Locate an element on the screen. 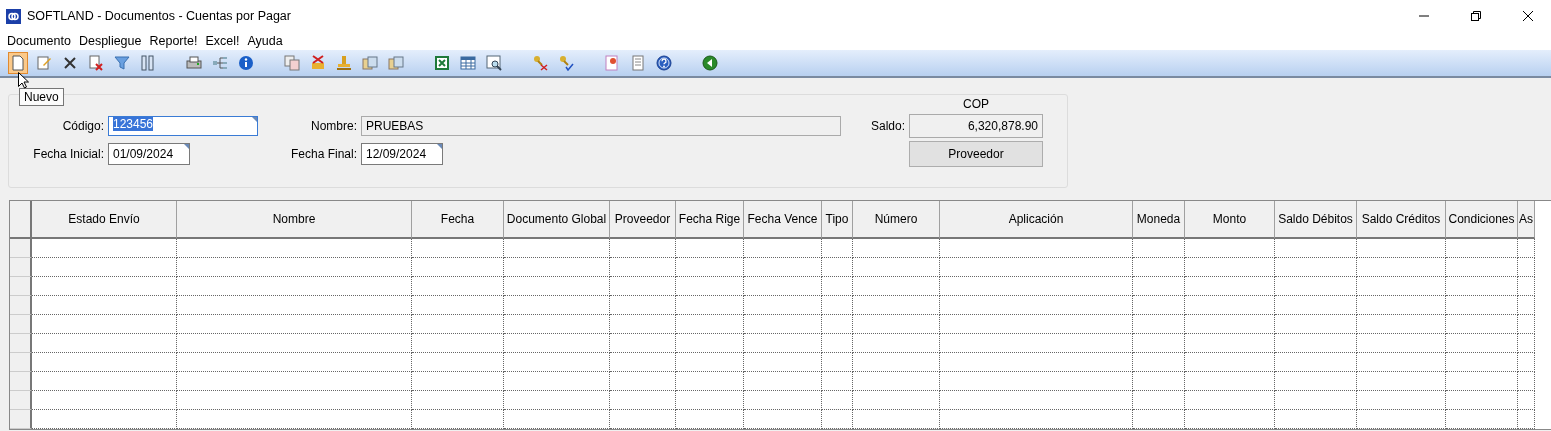 This screenshot has height=431, width=1551. column-header: Monto is located at coordinates (1230, 220).